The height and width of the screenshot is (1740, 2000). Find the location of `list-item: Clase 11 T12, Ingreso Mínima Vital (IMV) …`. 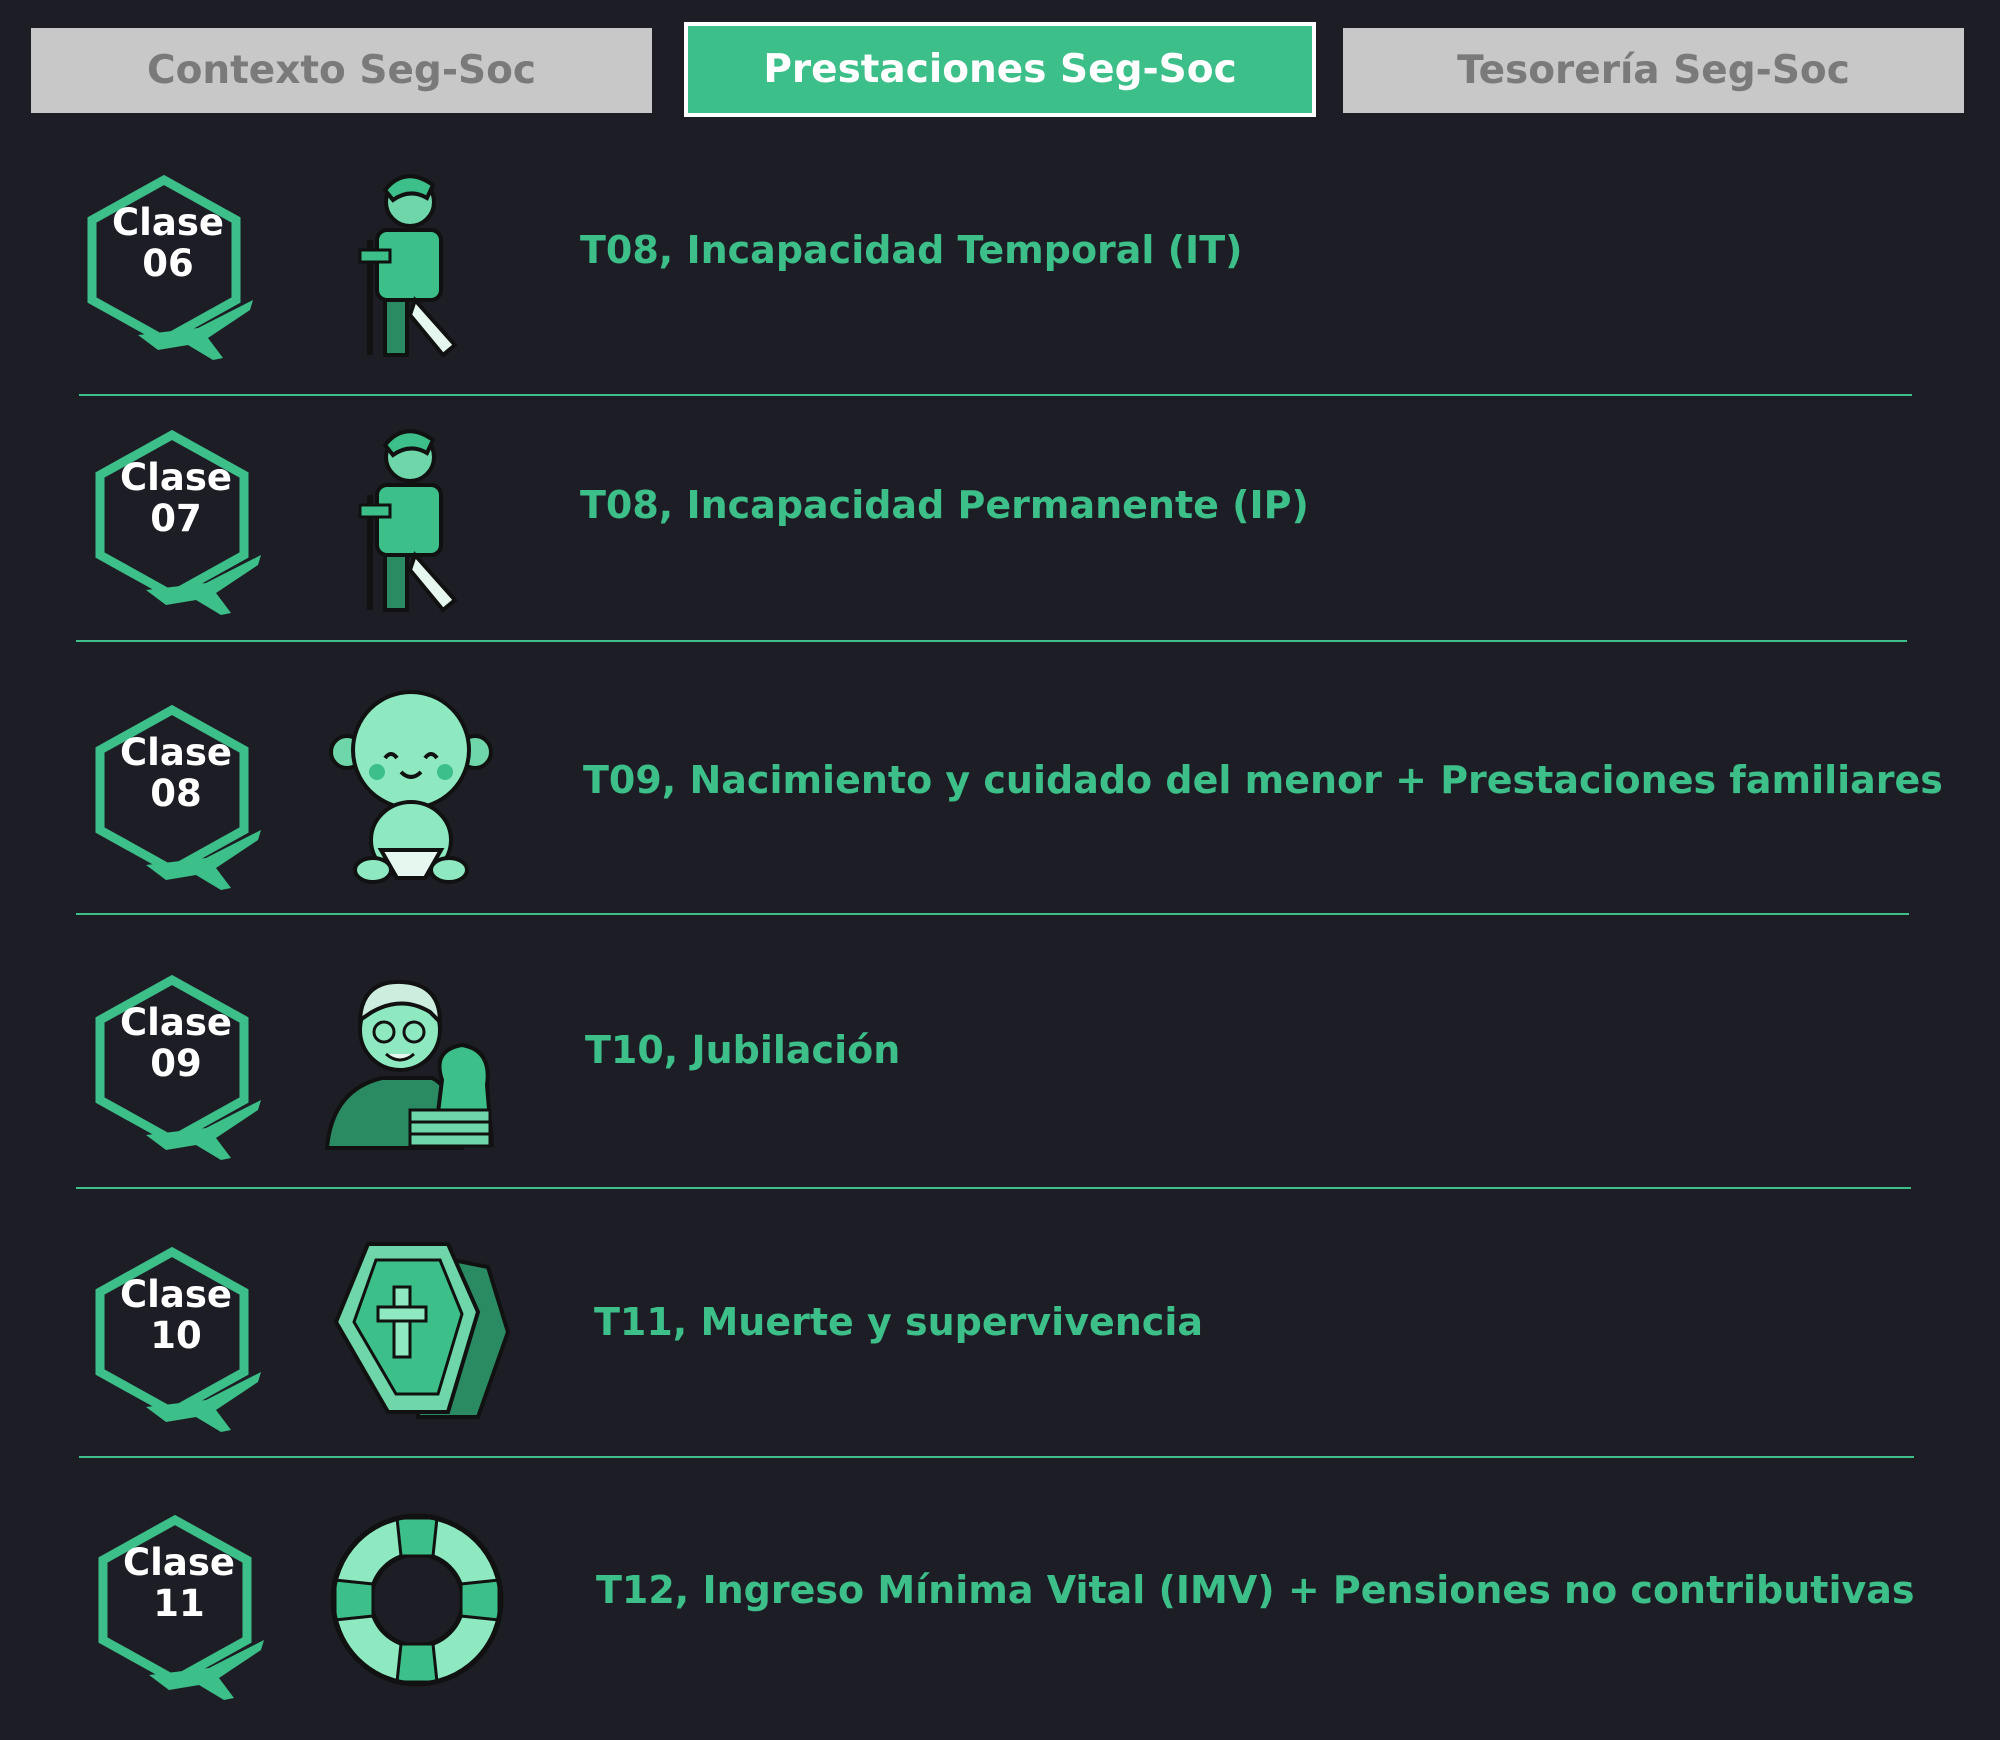

list-item: Clase 11 T12, Ingreso Mínima Vital (IMV) … is located at coordinates (1000, 1615).